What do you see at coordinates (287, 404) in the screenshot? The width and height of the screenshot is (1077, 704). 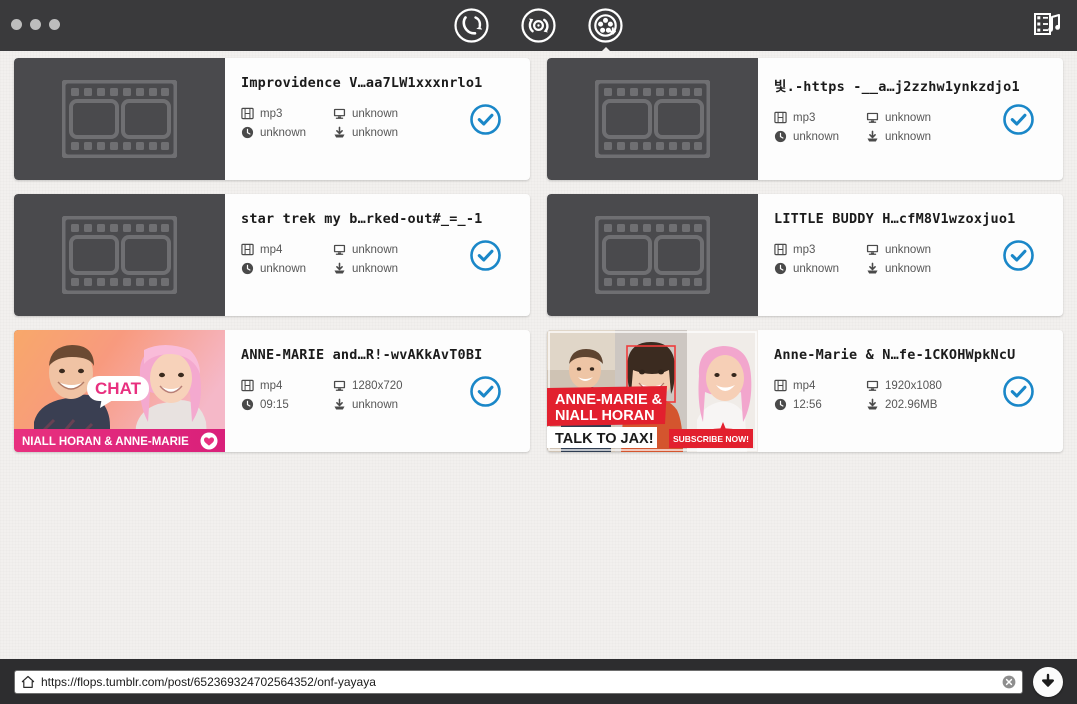 I see `meta-duration: 09:15` at bounding box center [287, 404].